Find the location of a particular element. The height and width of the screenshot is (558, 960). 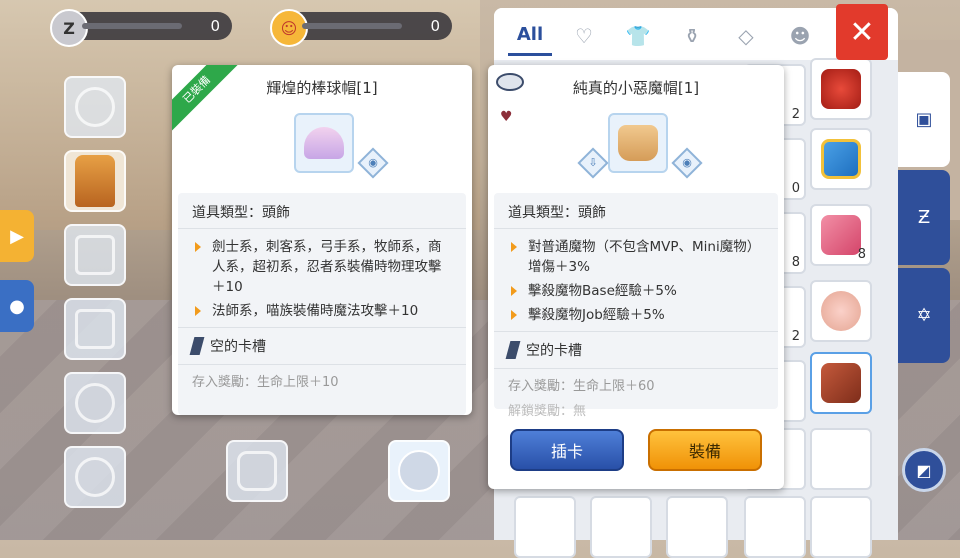

inventory-slot-ticket: 8 is located at coordinates (841, 235).